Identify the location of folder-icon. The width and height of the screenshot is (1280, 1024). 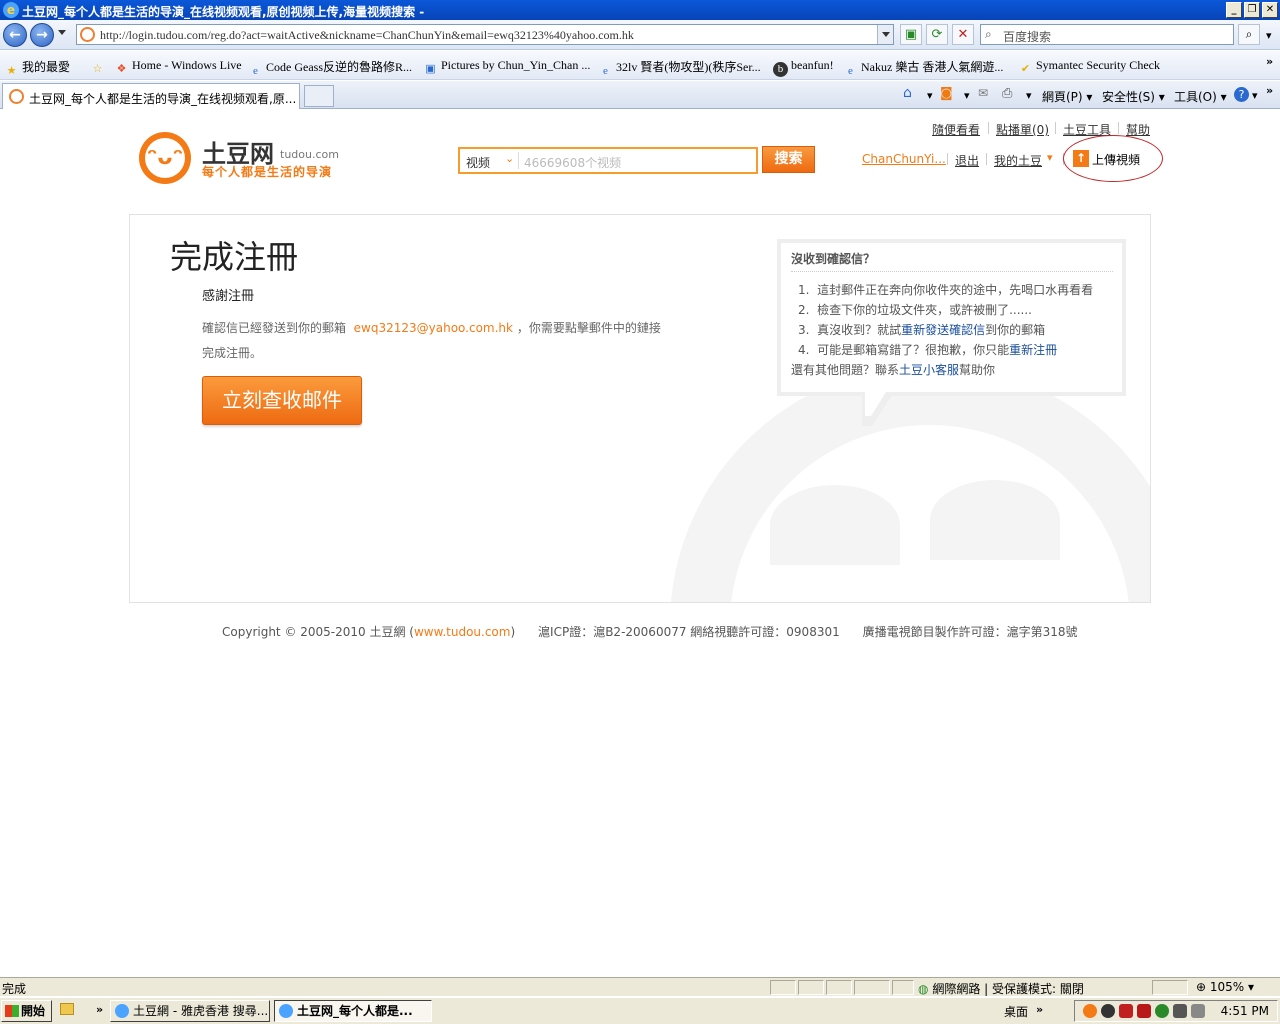
(67, 1009).